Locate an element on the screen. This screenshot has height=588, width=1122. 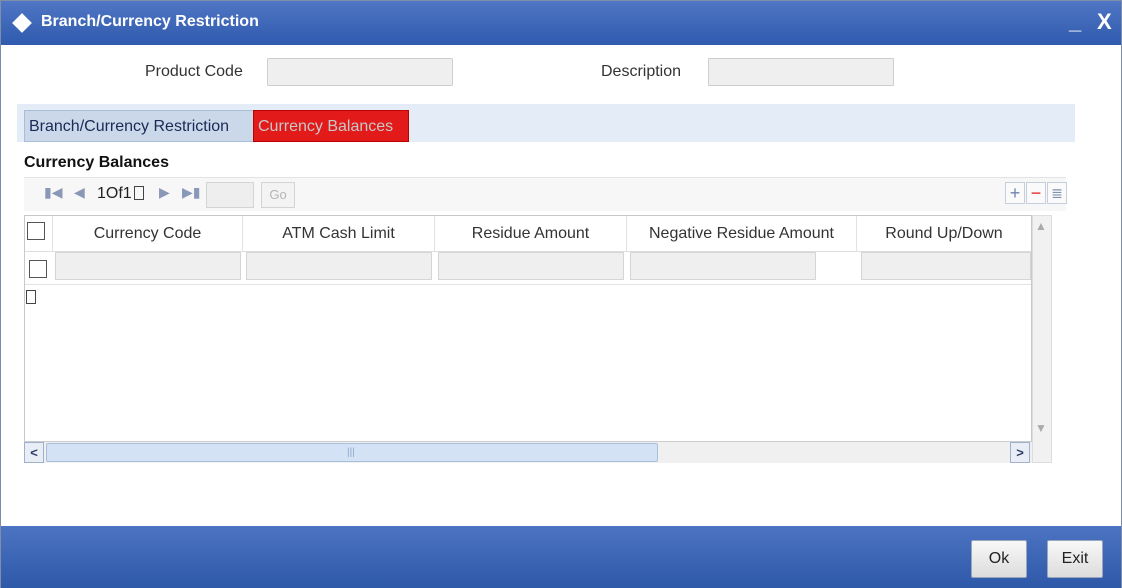
first-page-icon: ▮◀ is located at coordinates (53, 192).